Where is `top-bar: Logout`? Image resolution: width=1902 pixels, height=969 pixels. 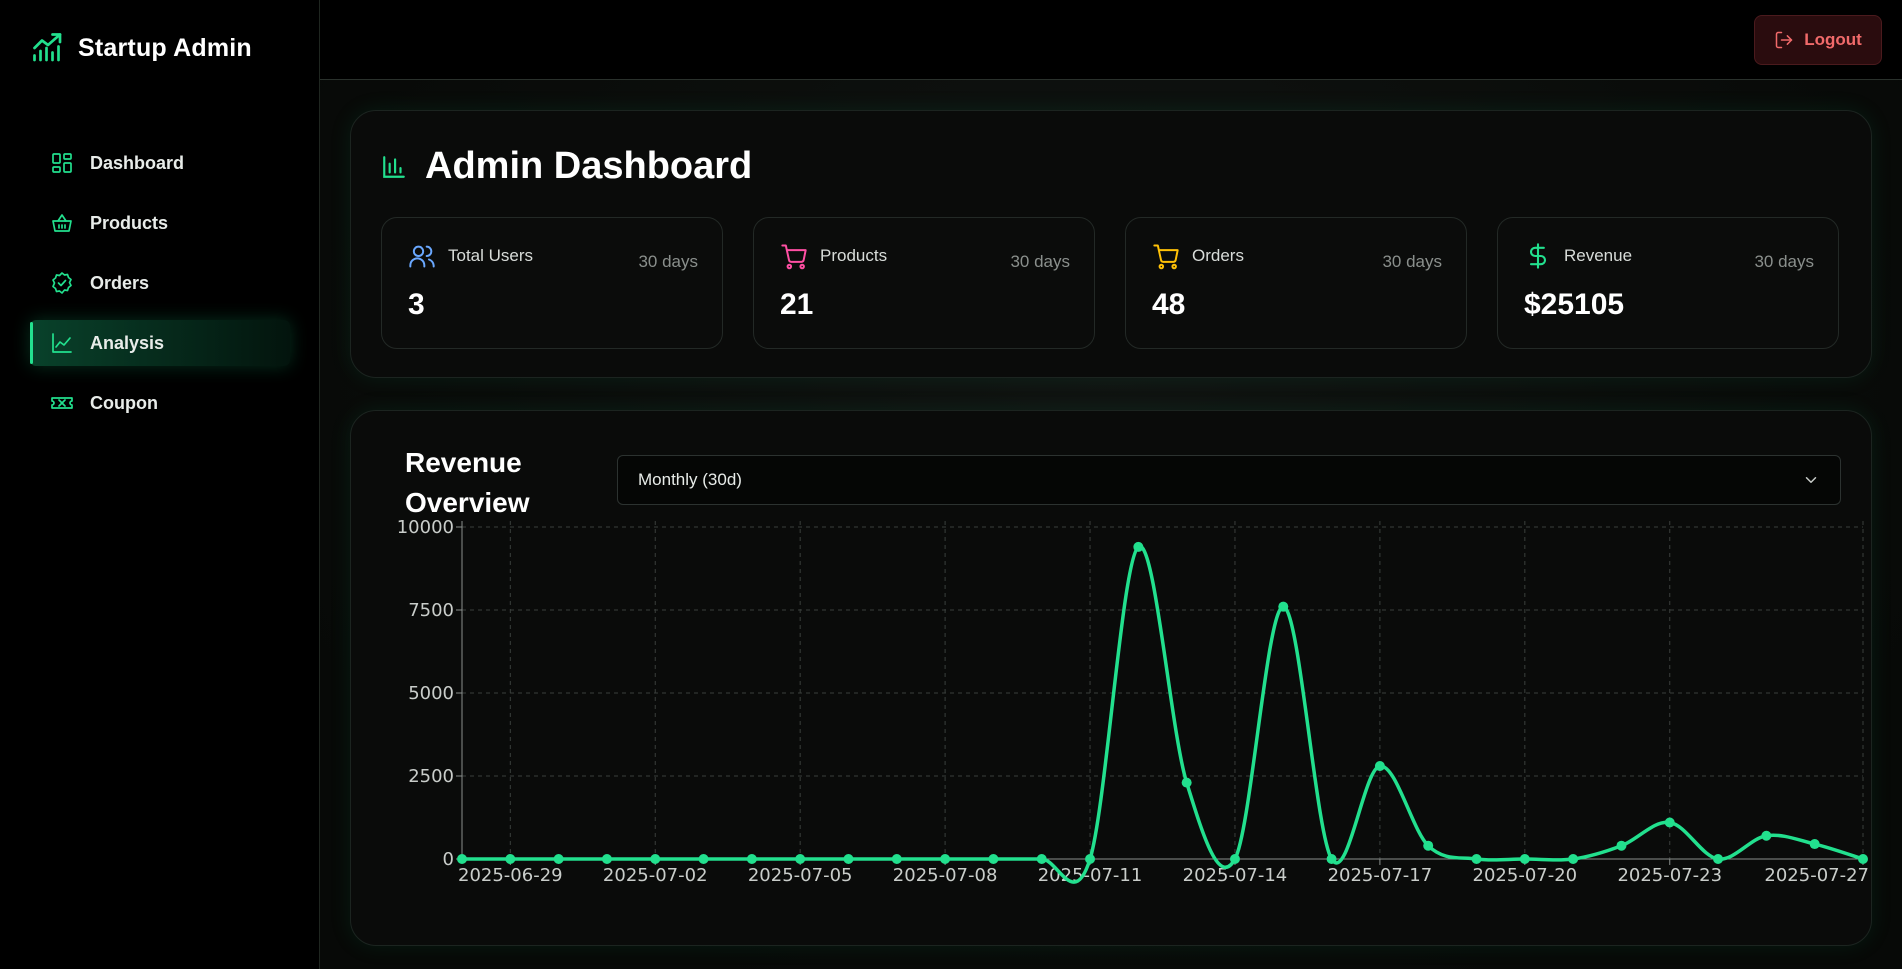 top-bar: Logout is located at coordinates (1111, 40).